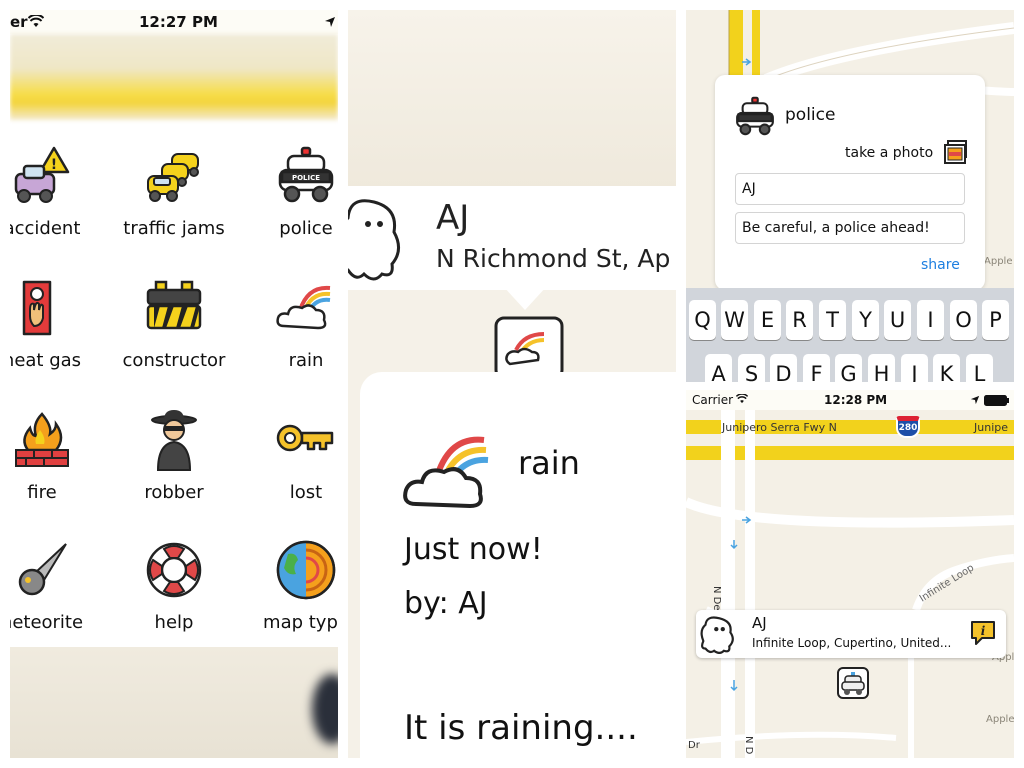 The width and height of the screenshot is (1024, 768). Describe the element at coordinates (979, 368) in the screenshot. I see `key-l: L` at that location.